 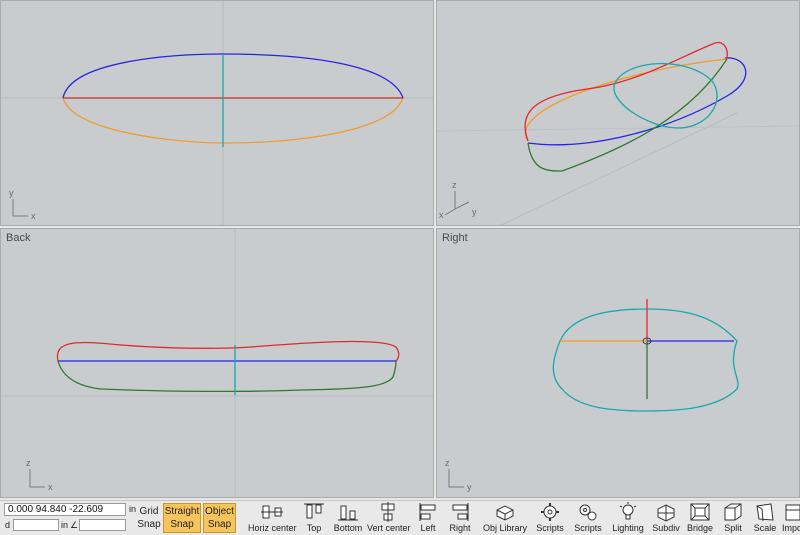 What do you see at coordinates (588, 512) in the screenshot?
I see `gears-icon` at bounding box center [588, 512].